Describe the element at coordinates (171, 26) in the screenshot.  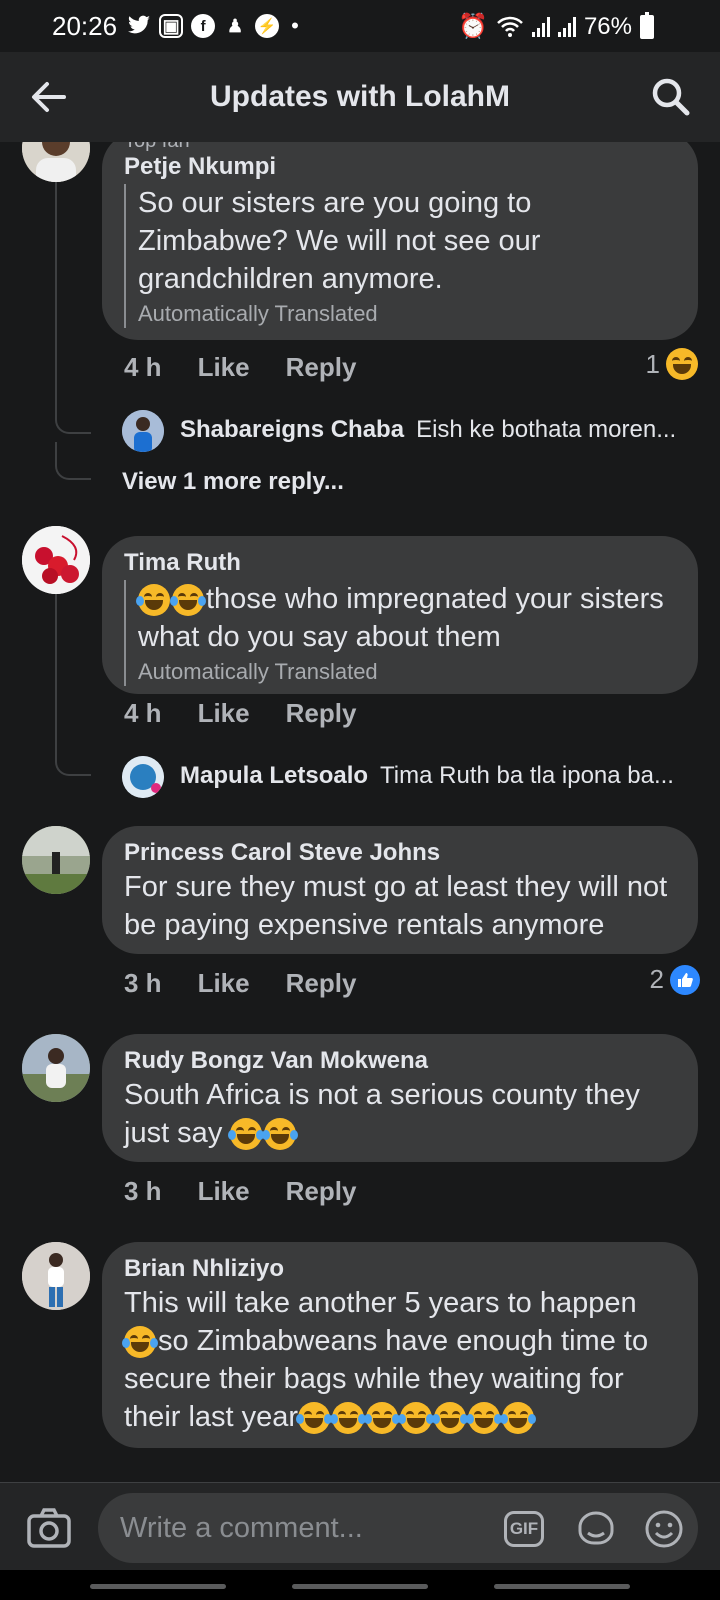
I see `gallery-app-icon: ▣` at that location.